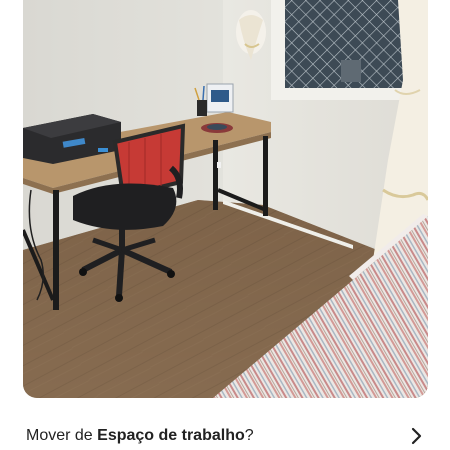 Image resolution: width=450 pixels, height=450 pixels. Describe the element at coordinates (171, 435) in the screenshot. I see `move-target-room: Espaço de trabalho` at that location.